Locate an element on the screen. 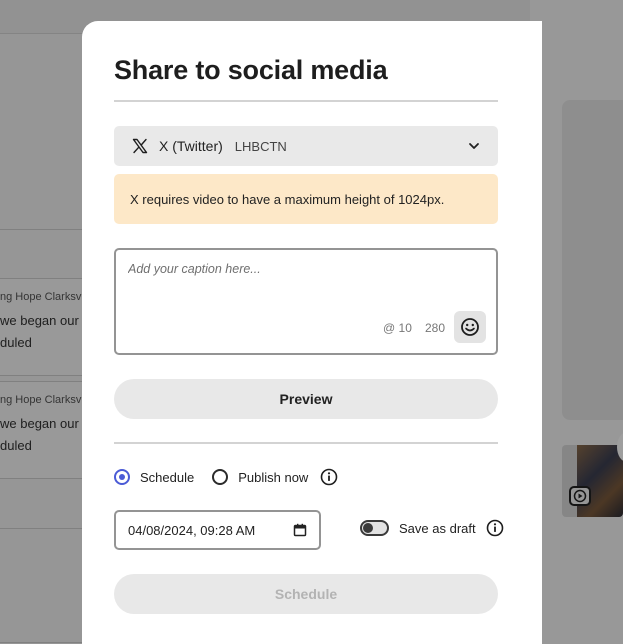  x-logo-icon is located at coordinates (140, 146).